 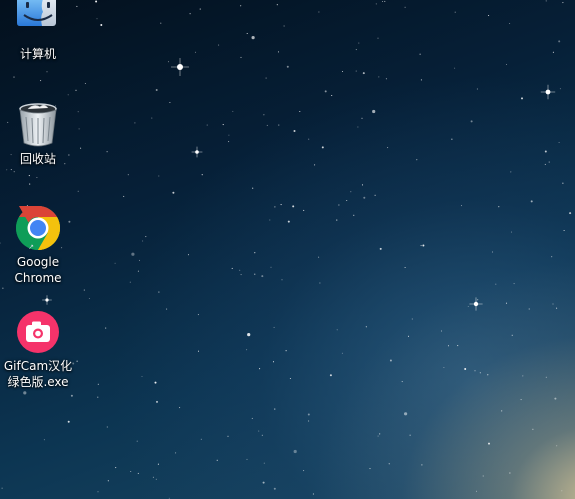 What do you see at coordinates (38, 228) in the screenshot?
I see `chrome-icon: ↗` at bounding box center [38, 228].